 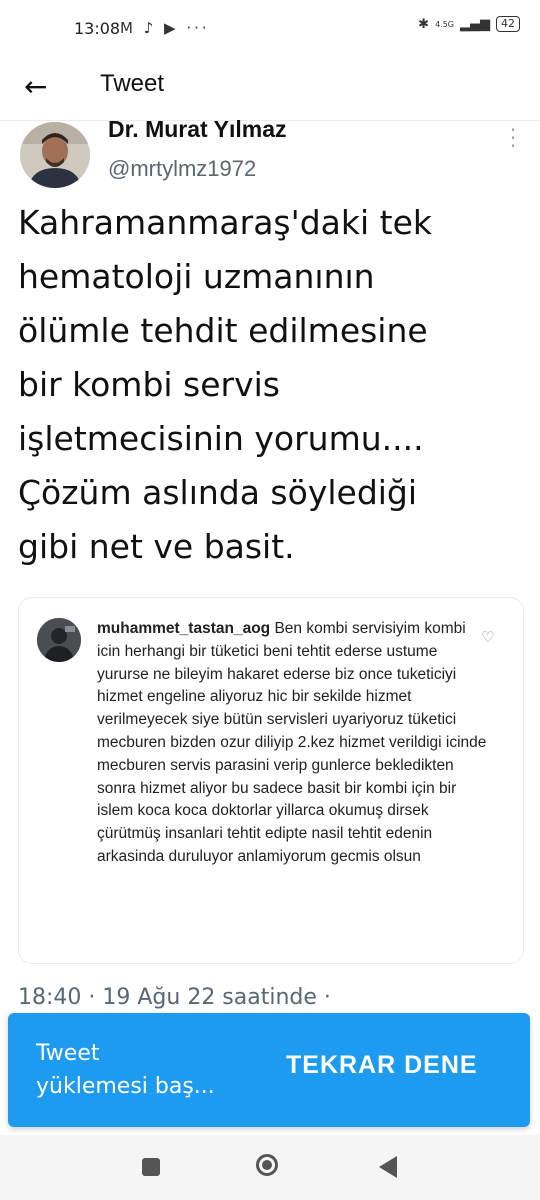 I want to click on square-icon, so click(x=151, y=1167).